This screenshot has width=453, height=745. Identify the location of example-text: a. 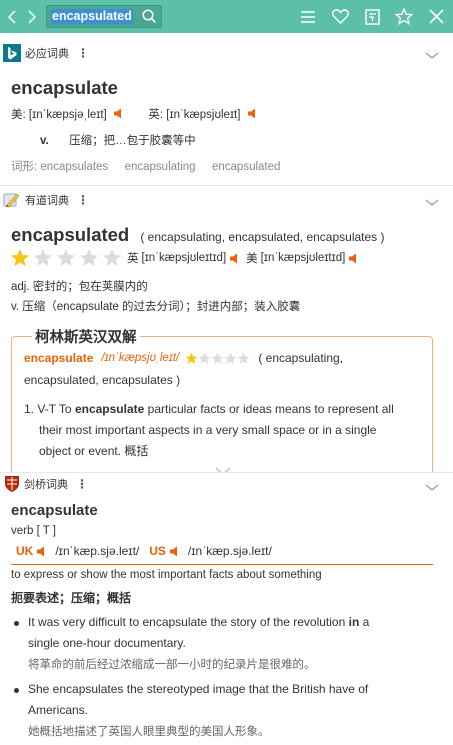
(364, 622).